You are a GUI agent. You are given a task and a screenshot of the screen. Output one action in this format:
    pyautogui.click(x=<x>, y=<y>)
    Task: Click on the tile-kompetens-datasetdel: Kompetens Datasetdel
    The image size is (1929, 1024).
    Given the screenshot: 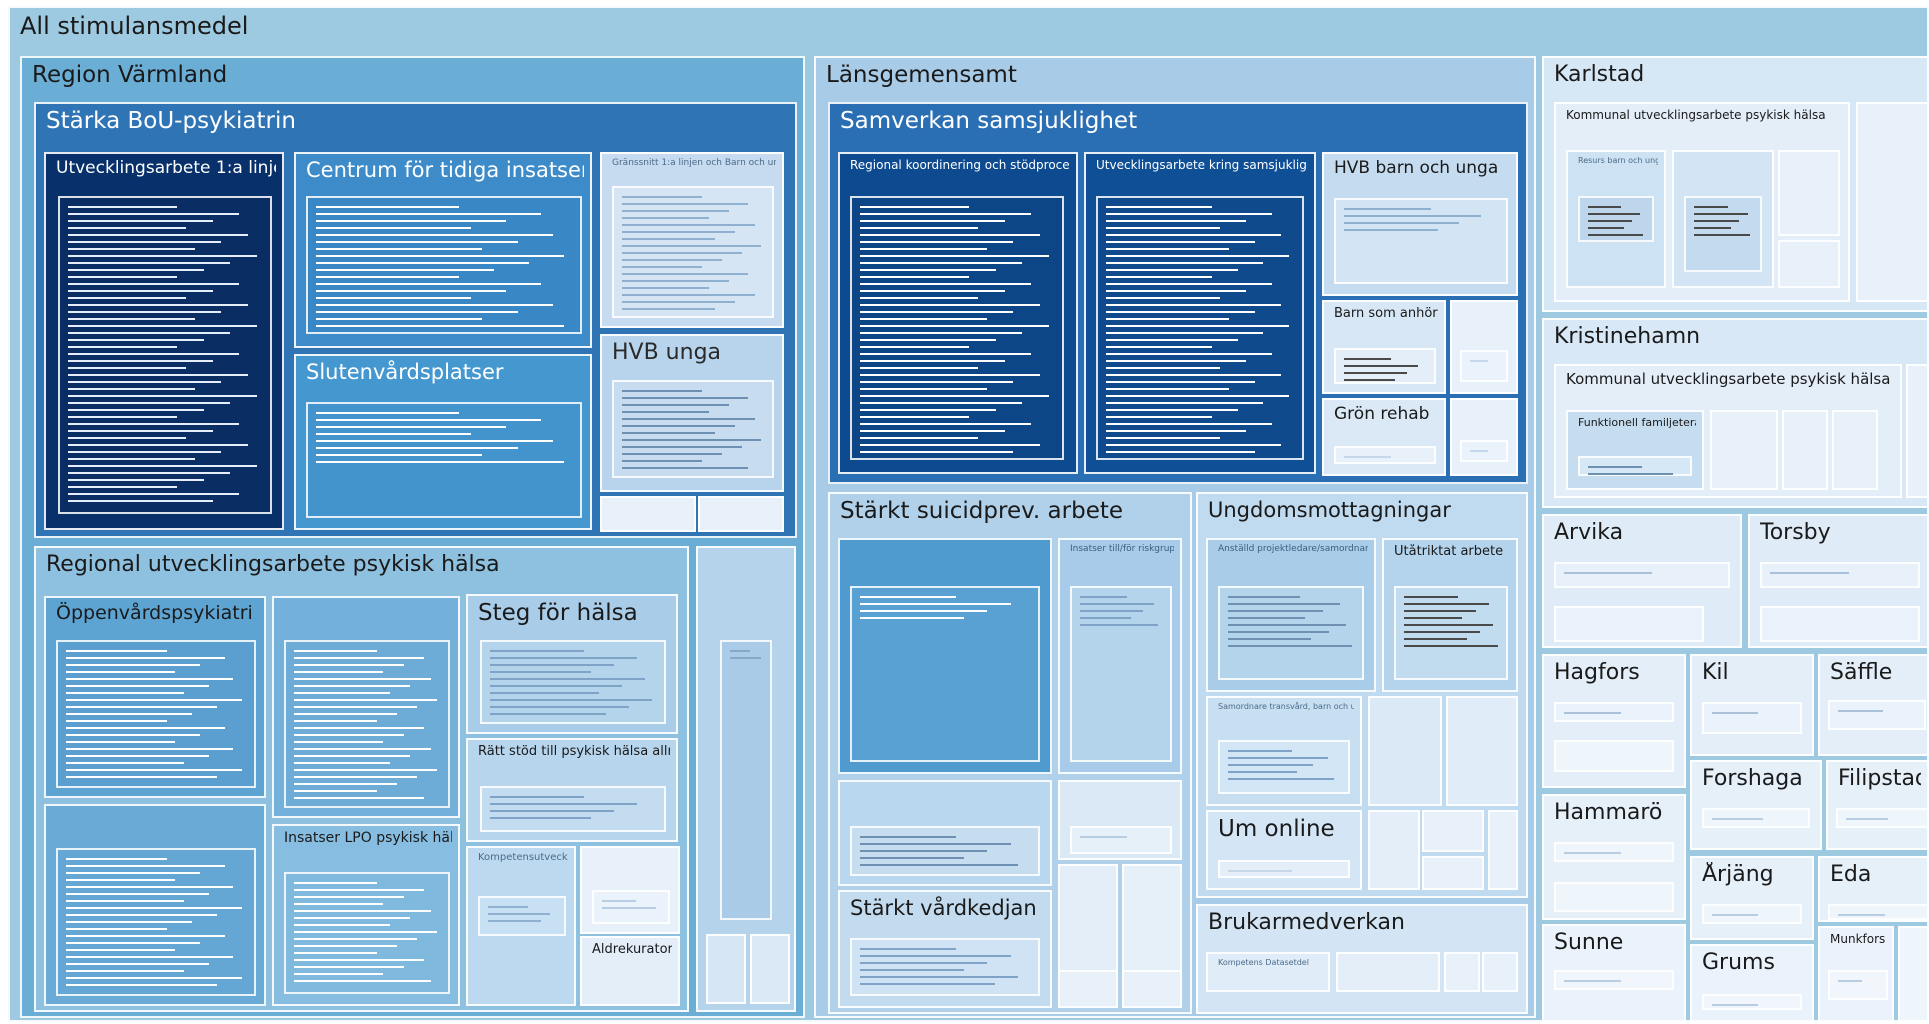 What is the action you would take?
    pyautogui.click(x=1268, y=972)
    